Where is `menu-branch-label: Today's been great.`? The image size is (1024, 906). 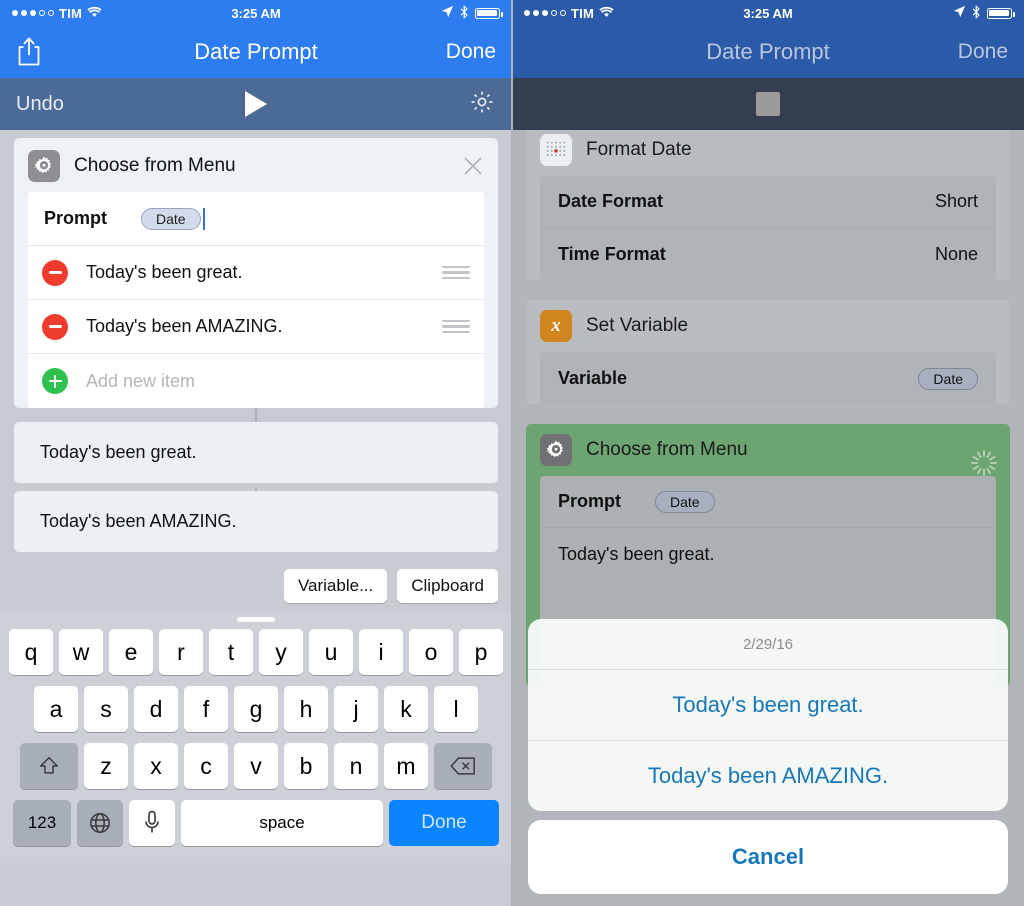 menu-branch-label: Today's been great. is located at coordinates (118, 452).